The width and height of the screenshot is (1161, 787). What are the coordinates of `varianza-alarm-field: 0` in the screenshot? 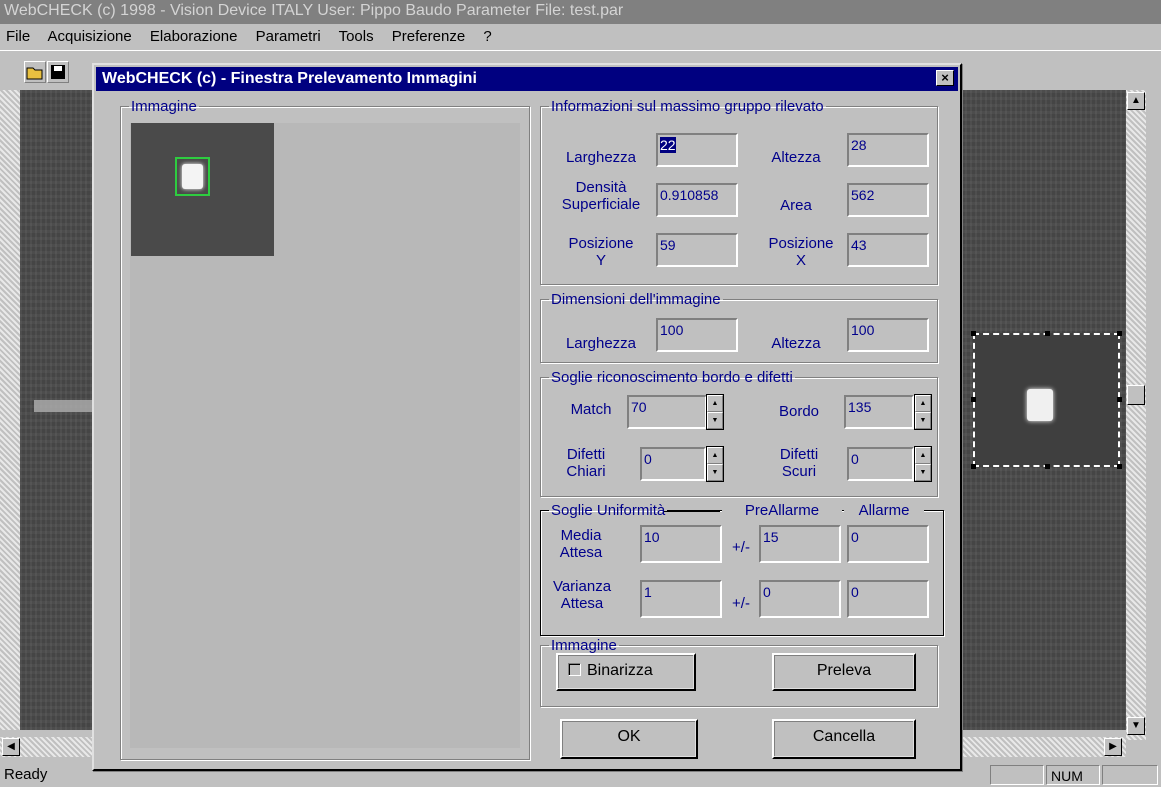 It's located at (888, 599).